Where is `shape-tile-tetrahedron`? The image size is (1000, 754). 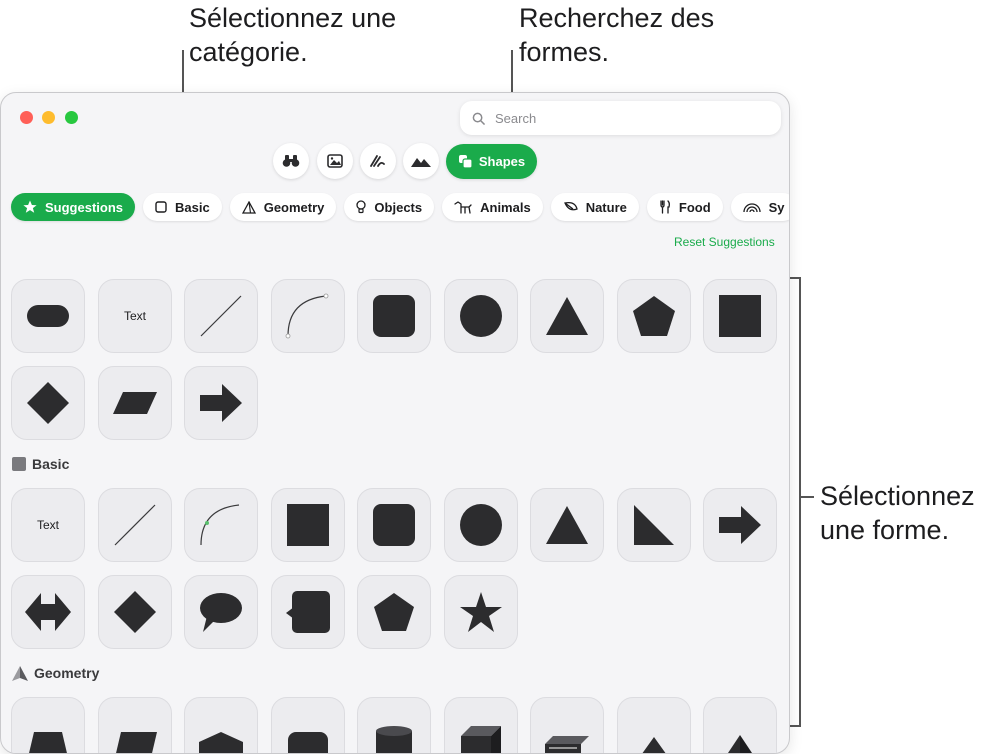
shape-tile-tetrahedron is located at coordinates (740, 725).